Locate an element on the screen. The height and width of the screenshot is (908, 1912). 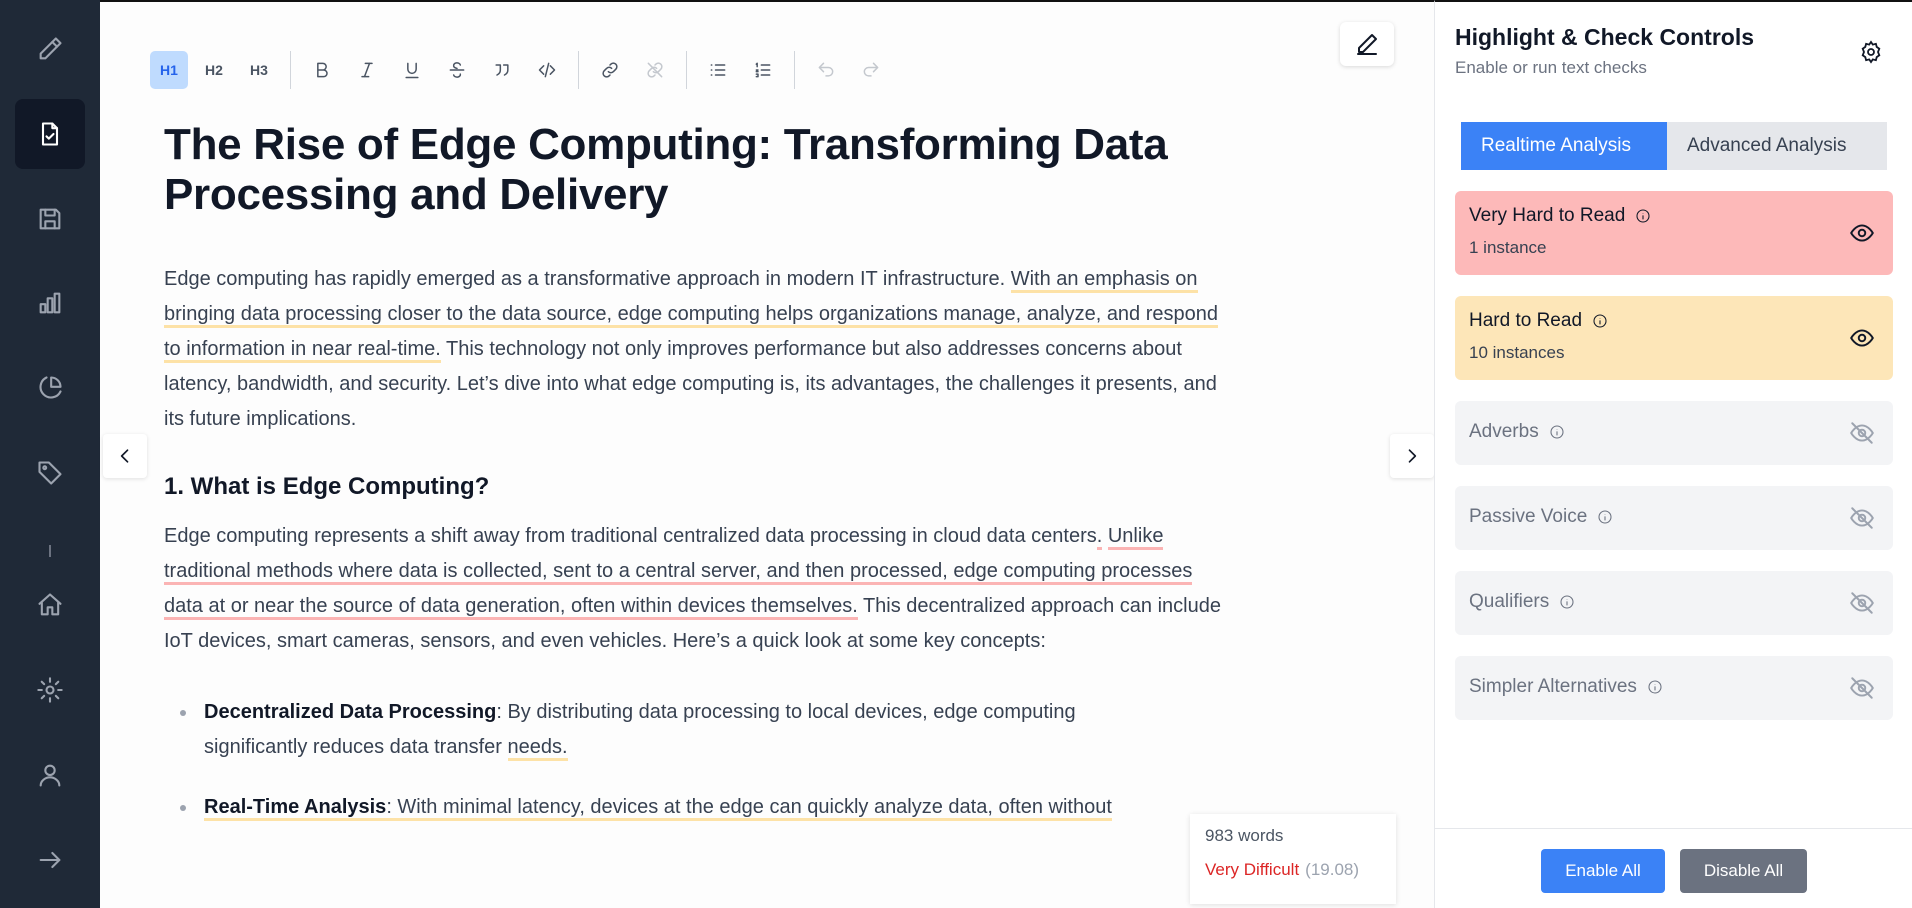
check-name: Adverbs is located at coordinates (1517, 432).